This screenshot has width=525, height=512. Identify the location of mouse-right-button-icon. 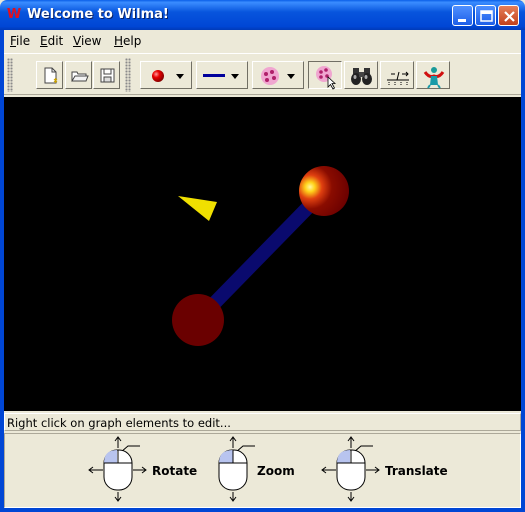
(350, 469).